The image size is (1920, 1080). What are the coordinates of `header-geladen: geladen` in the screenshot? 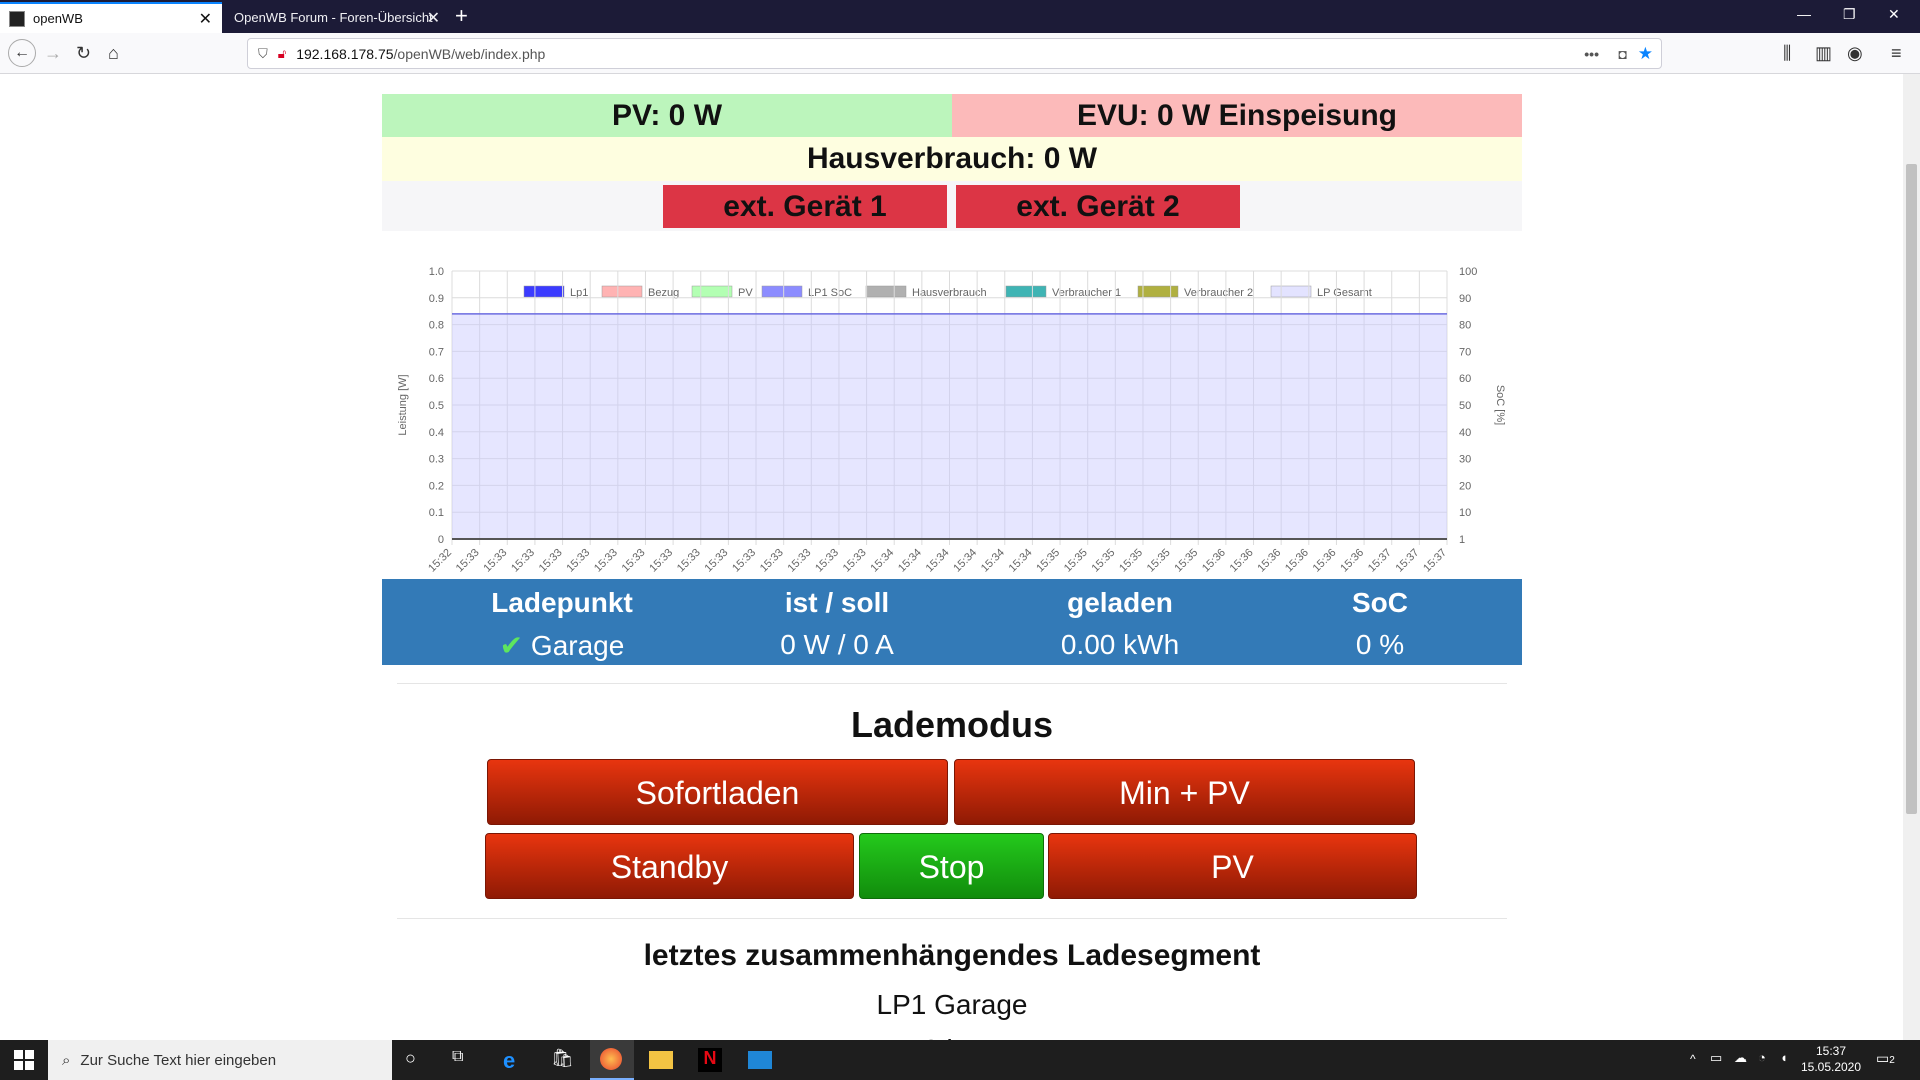 It's located at (1120, 602).